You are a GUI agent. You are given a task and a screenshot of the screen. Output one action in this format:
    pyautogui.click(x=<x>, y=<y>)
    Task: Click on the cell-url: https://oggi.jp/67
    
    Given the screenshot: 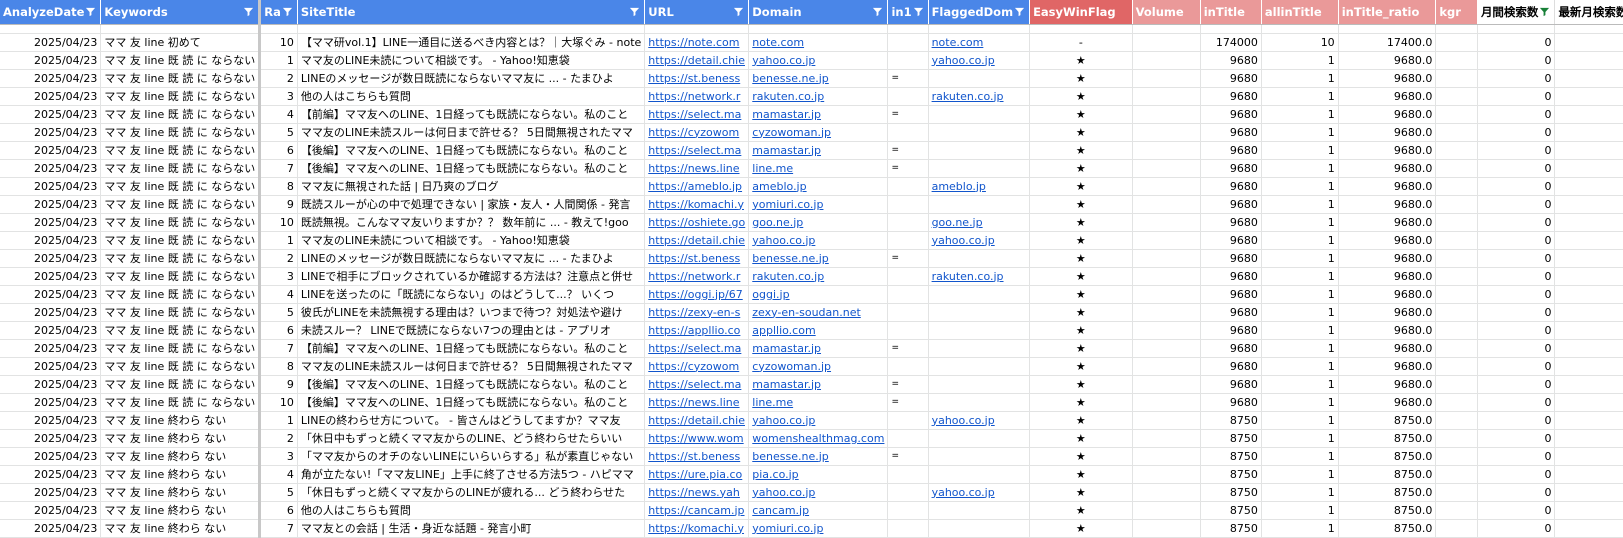 What is the action you would take?
    pyautogui.click(x=697, y=294)
    